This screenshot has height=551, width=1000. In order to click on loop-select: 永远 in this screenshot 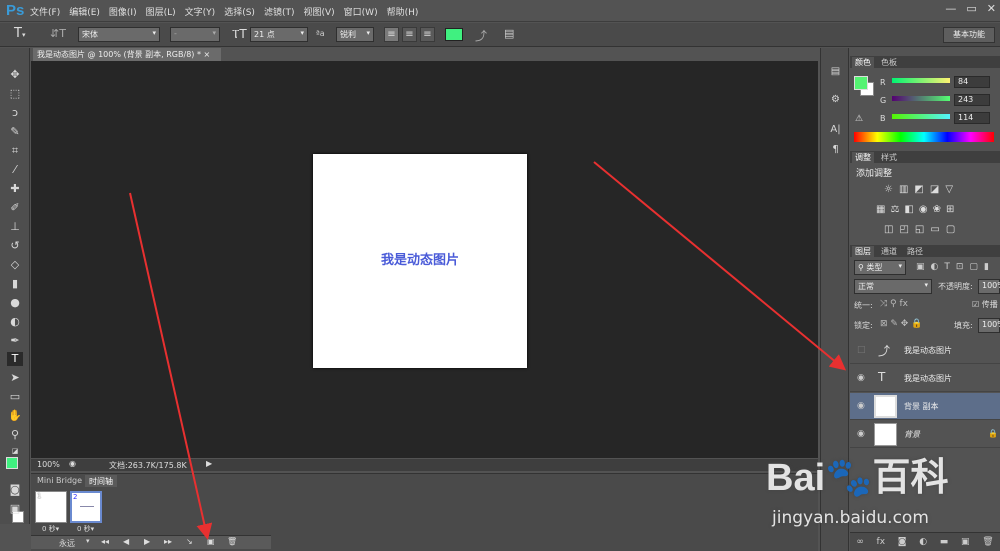, I will do `click(67, 543)`.